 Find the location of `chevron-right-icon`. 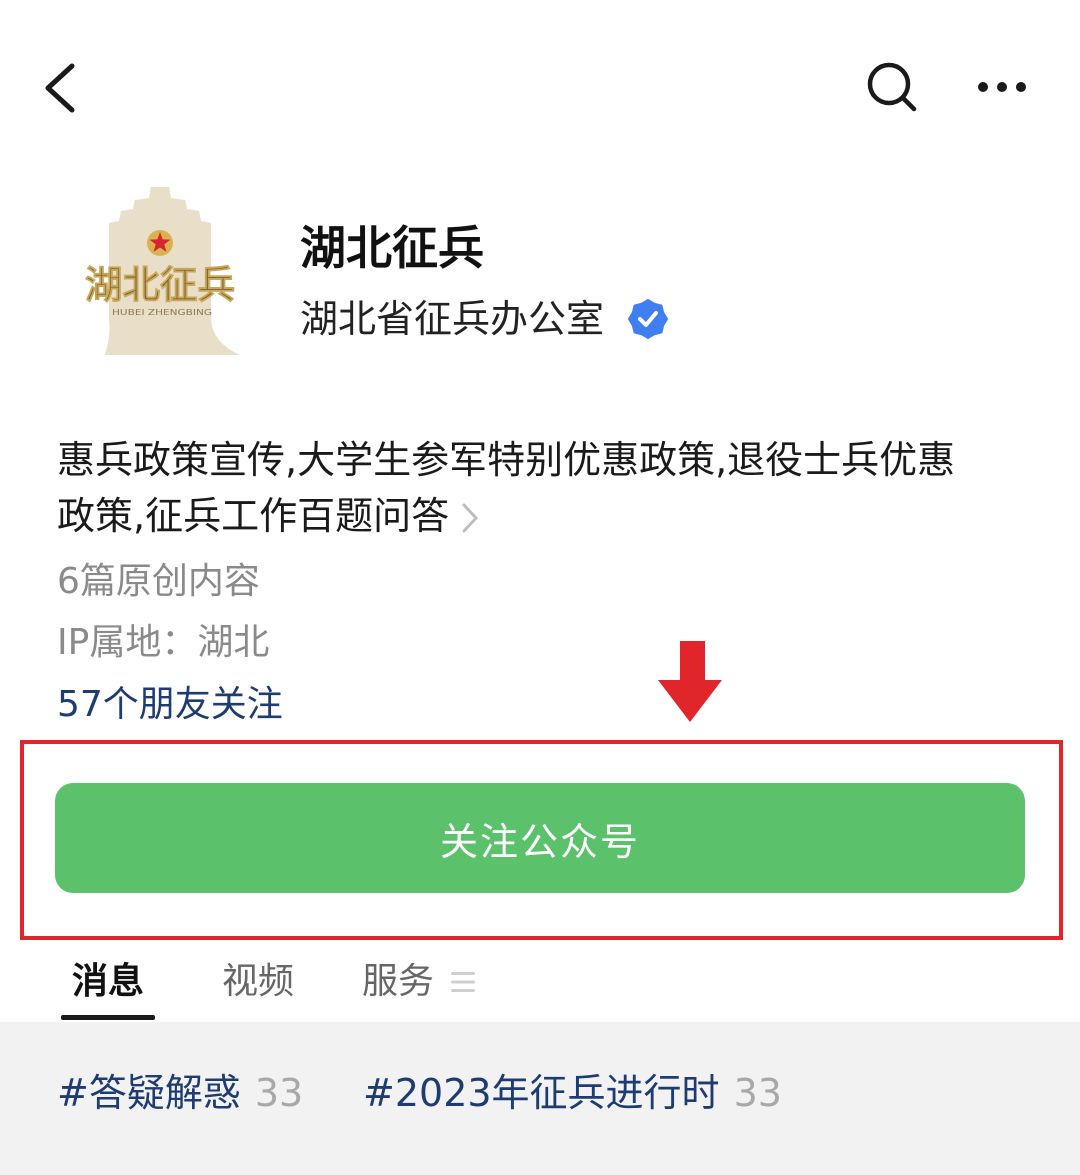

chevron-right-icon is located at coordinates (470, 518).